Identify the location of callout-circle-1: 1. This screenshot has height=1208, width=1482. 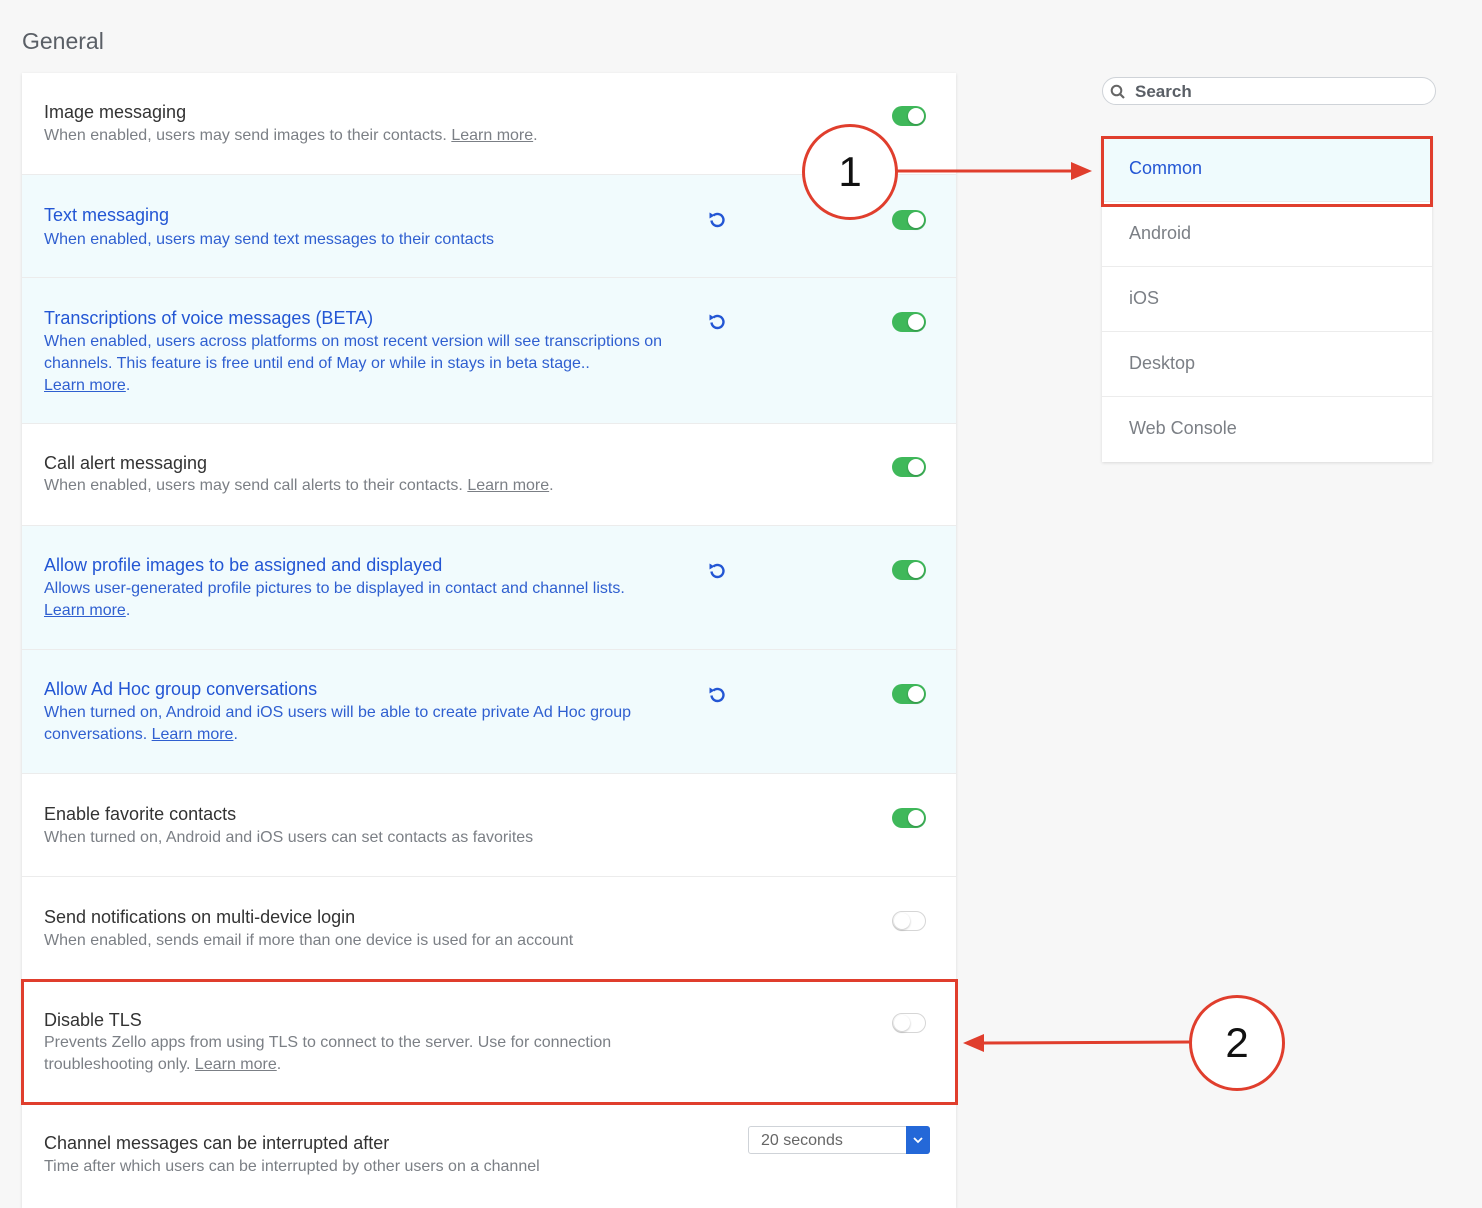
(850, 172).